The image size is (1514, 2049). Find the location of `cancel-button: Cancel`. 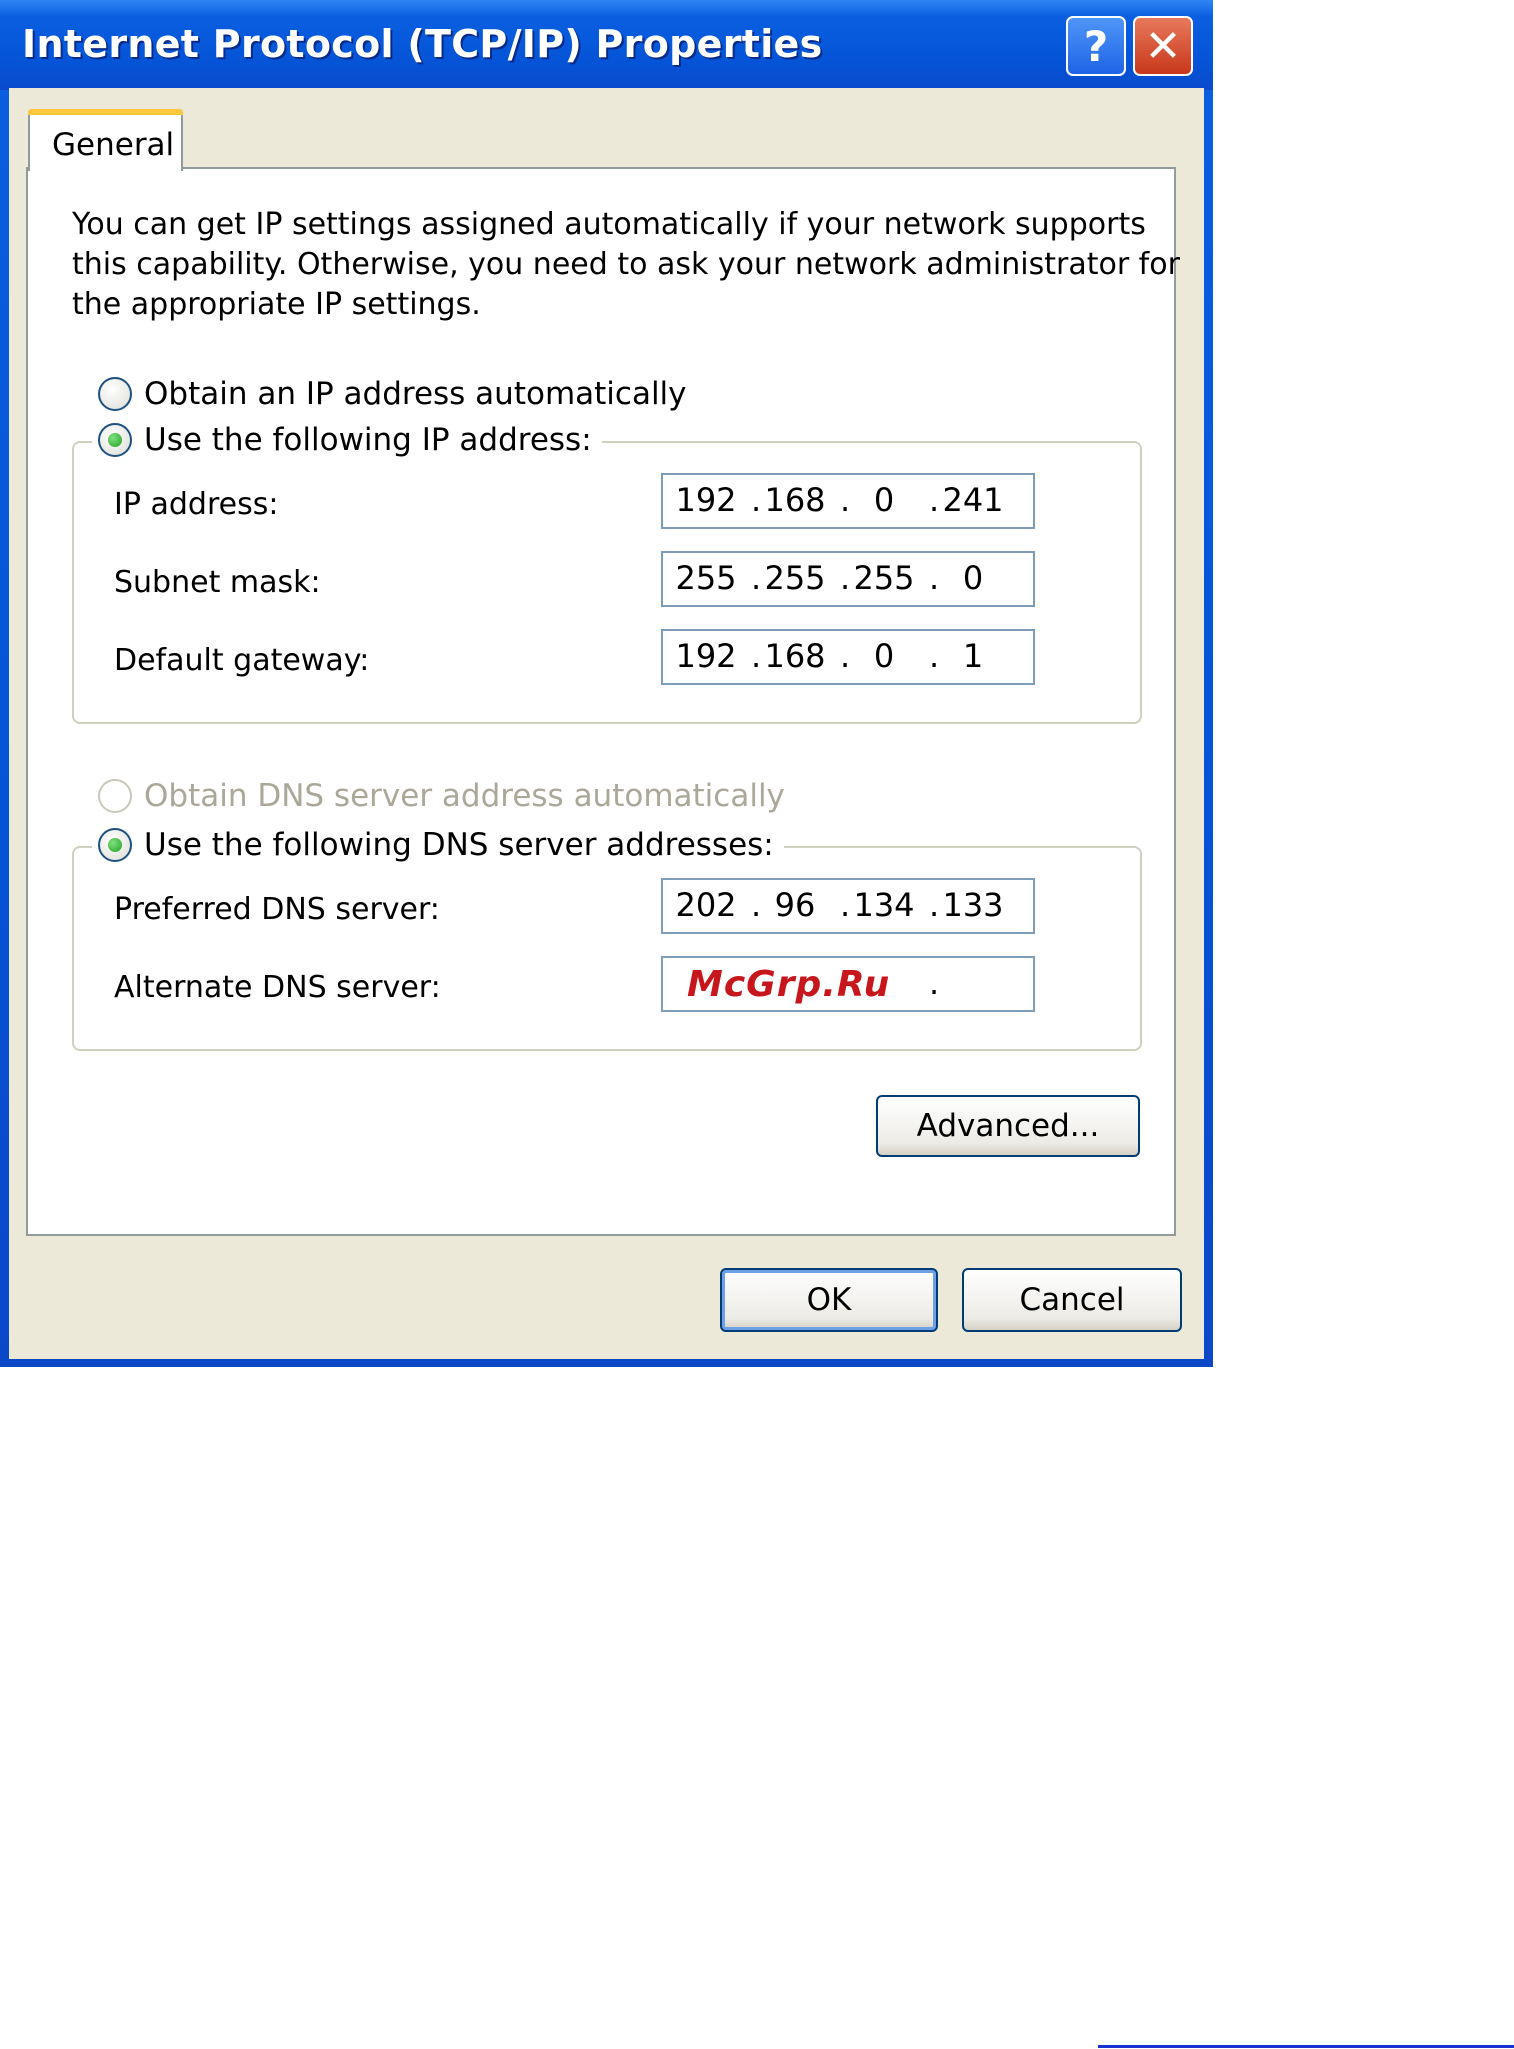

cancel-button: Cancel is located at coordinates (1072, 1300).